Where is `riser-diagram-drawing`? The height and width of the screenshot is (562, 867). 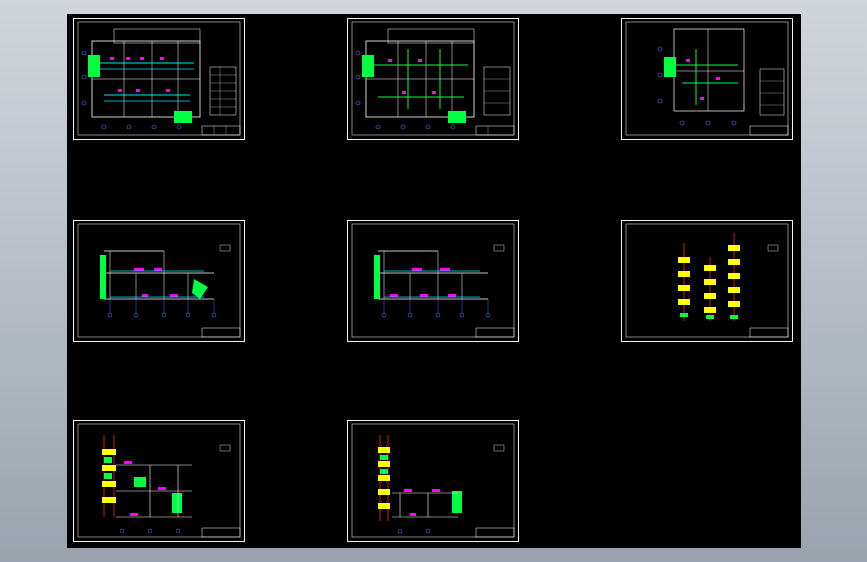 riser-diagram-drawing is located at coordinates (707, 280).